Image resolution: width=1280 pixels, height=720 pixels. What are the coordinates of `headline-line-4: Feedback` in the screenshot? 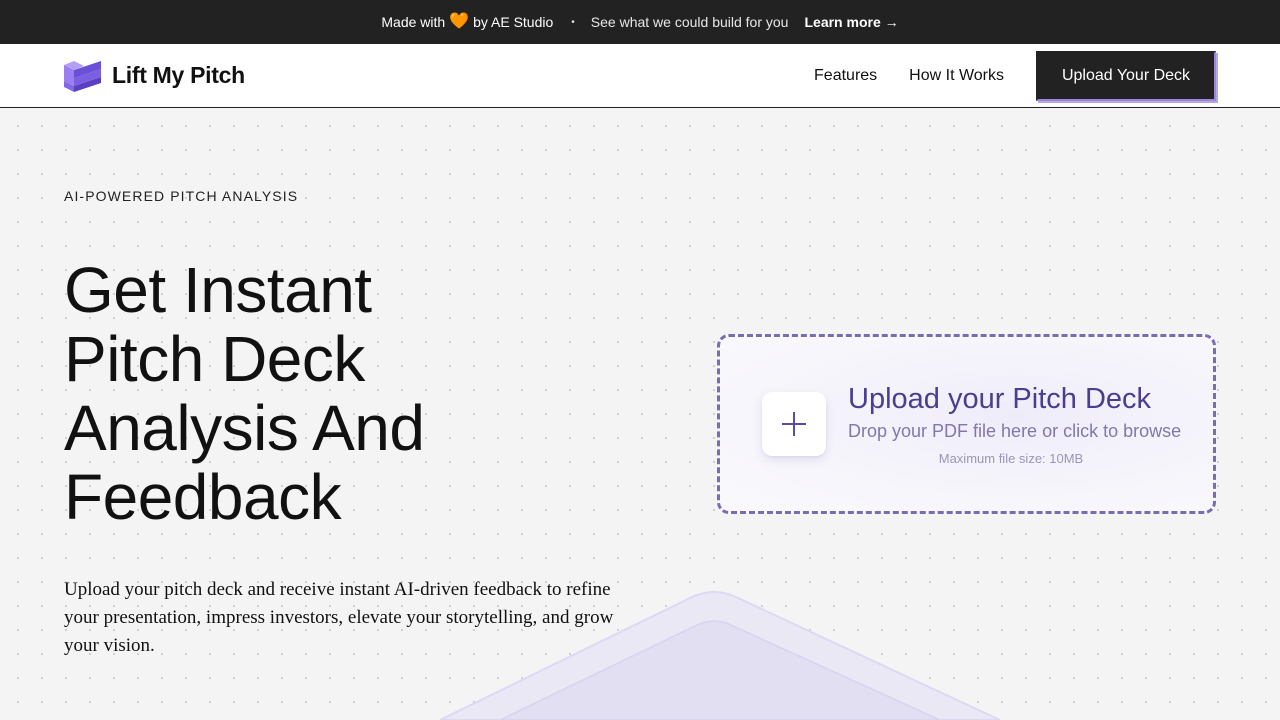 It's located at (203, 497).